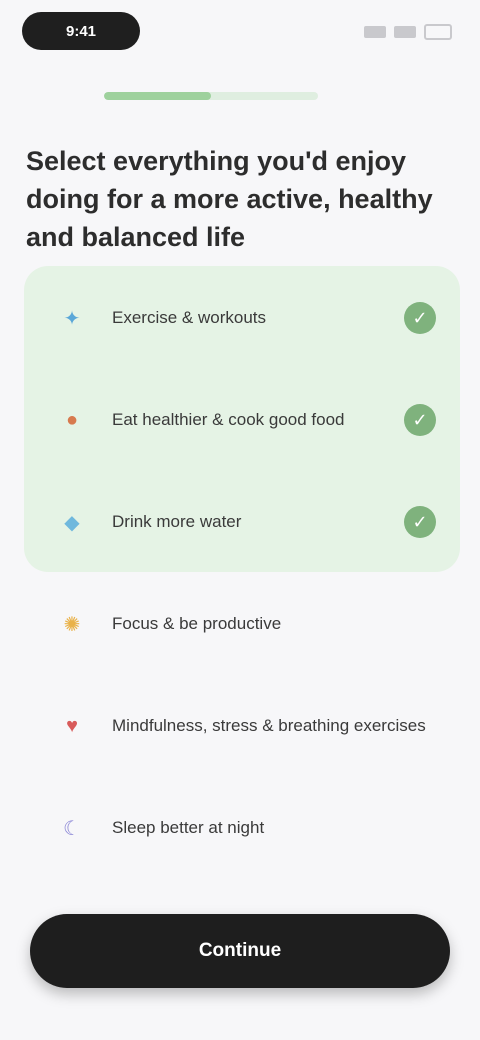 Image resolution: width=480 pixels, height=1040 pixels. I want to click on status-icons, so click(408, 32).